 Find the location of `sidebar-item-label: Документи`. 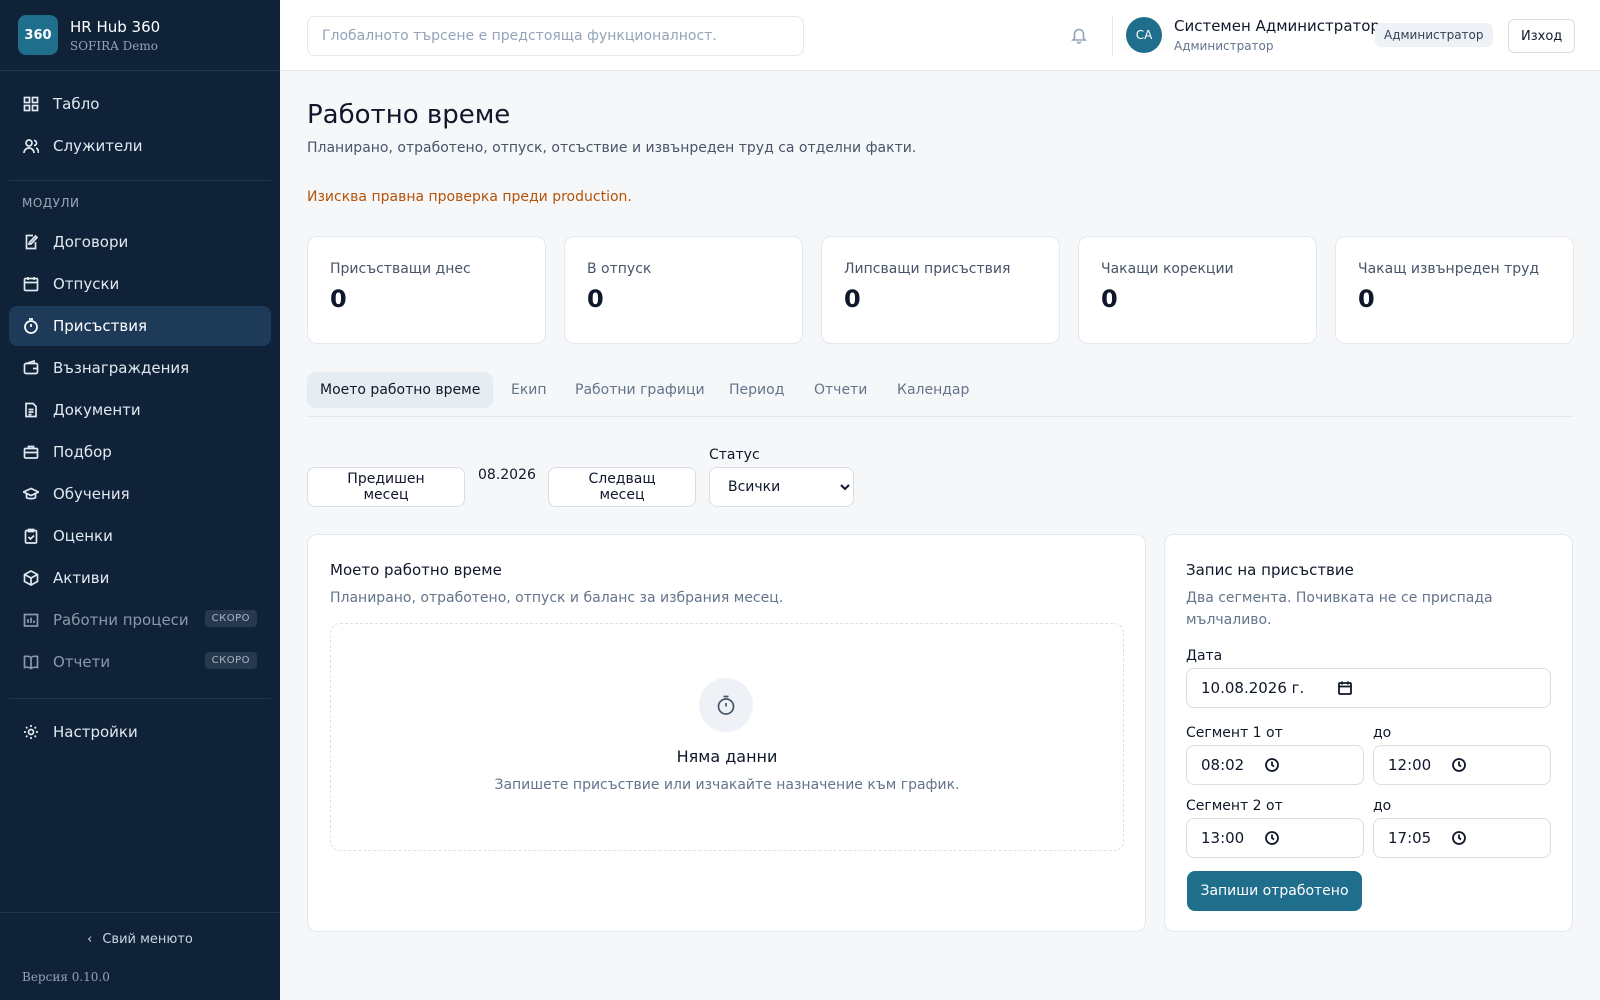

sidebar-item-label: Документи is located at coordinates (97, 410).